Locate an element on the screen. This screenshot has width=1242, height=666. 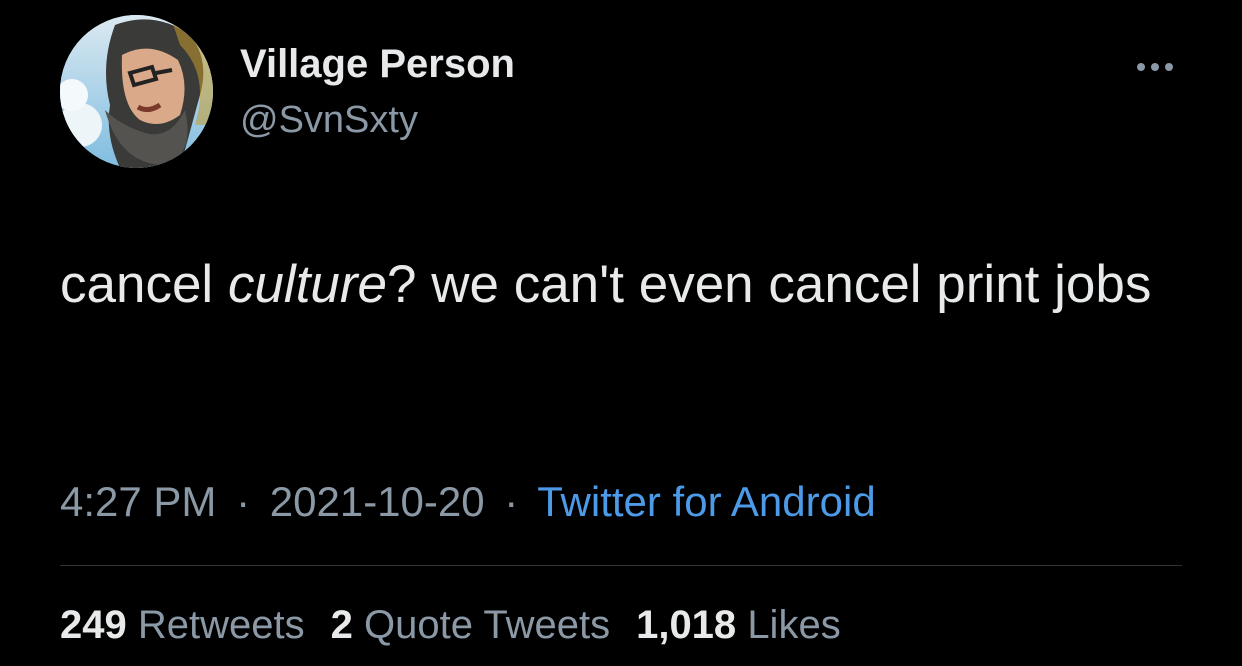
quote-tweets-count: 2 is located at coordinates (341, 625).